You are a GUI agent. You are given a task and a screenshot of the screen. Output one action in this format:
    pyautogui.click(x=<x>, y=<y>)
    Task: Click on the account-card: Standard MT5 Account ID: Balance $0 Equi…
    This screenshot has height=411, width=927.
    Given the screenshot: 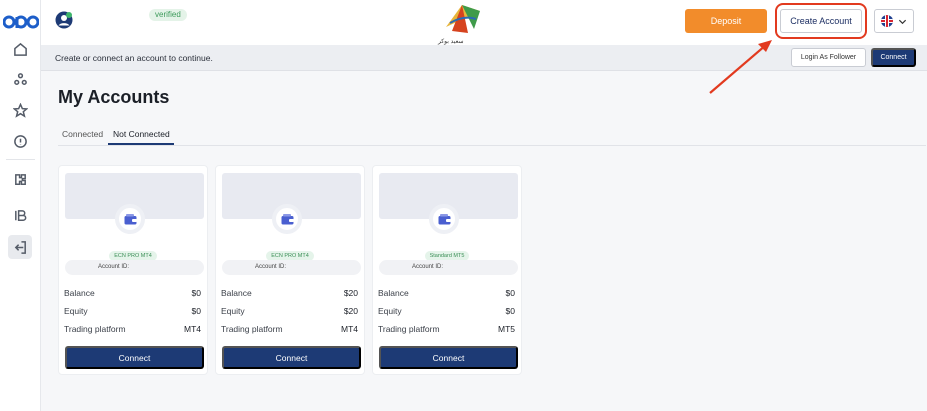 What is the action you would take?
    pyautogui.click(x=447, y=270)
    